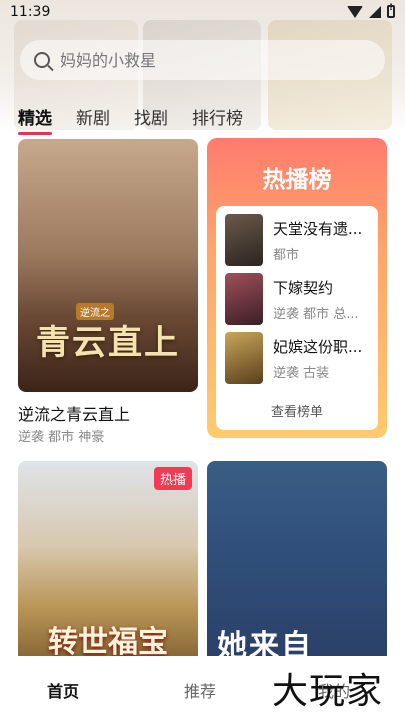 This screenshot has width=405, height=720. I want to click on featured-poster-title: 青云直上, so click(108, 343).